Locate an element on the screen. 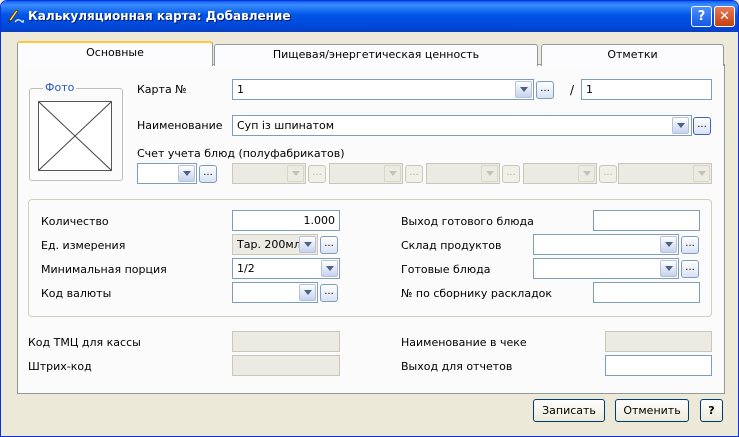 The height and width of the screenshot is (437, 739). quantity-label: Количество is located at coordinates (75, 221).